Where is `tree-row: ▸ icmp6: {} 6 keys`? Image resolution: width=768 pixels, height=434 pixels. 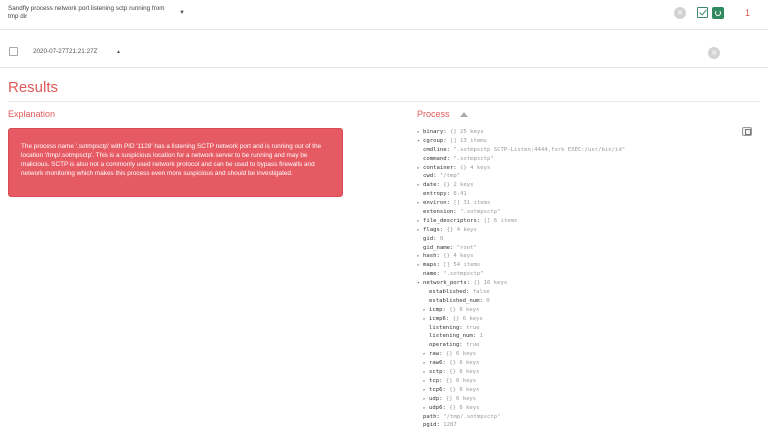 tree-row: ▸ icmp6: {} 6 keys is located at coordinates (582, 319).